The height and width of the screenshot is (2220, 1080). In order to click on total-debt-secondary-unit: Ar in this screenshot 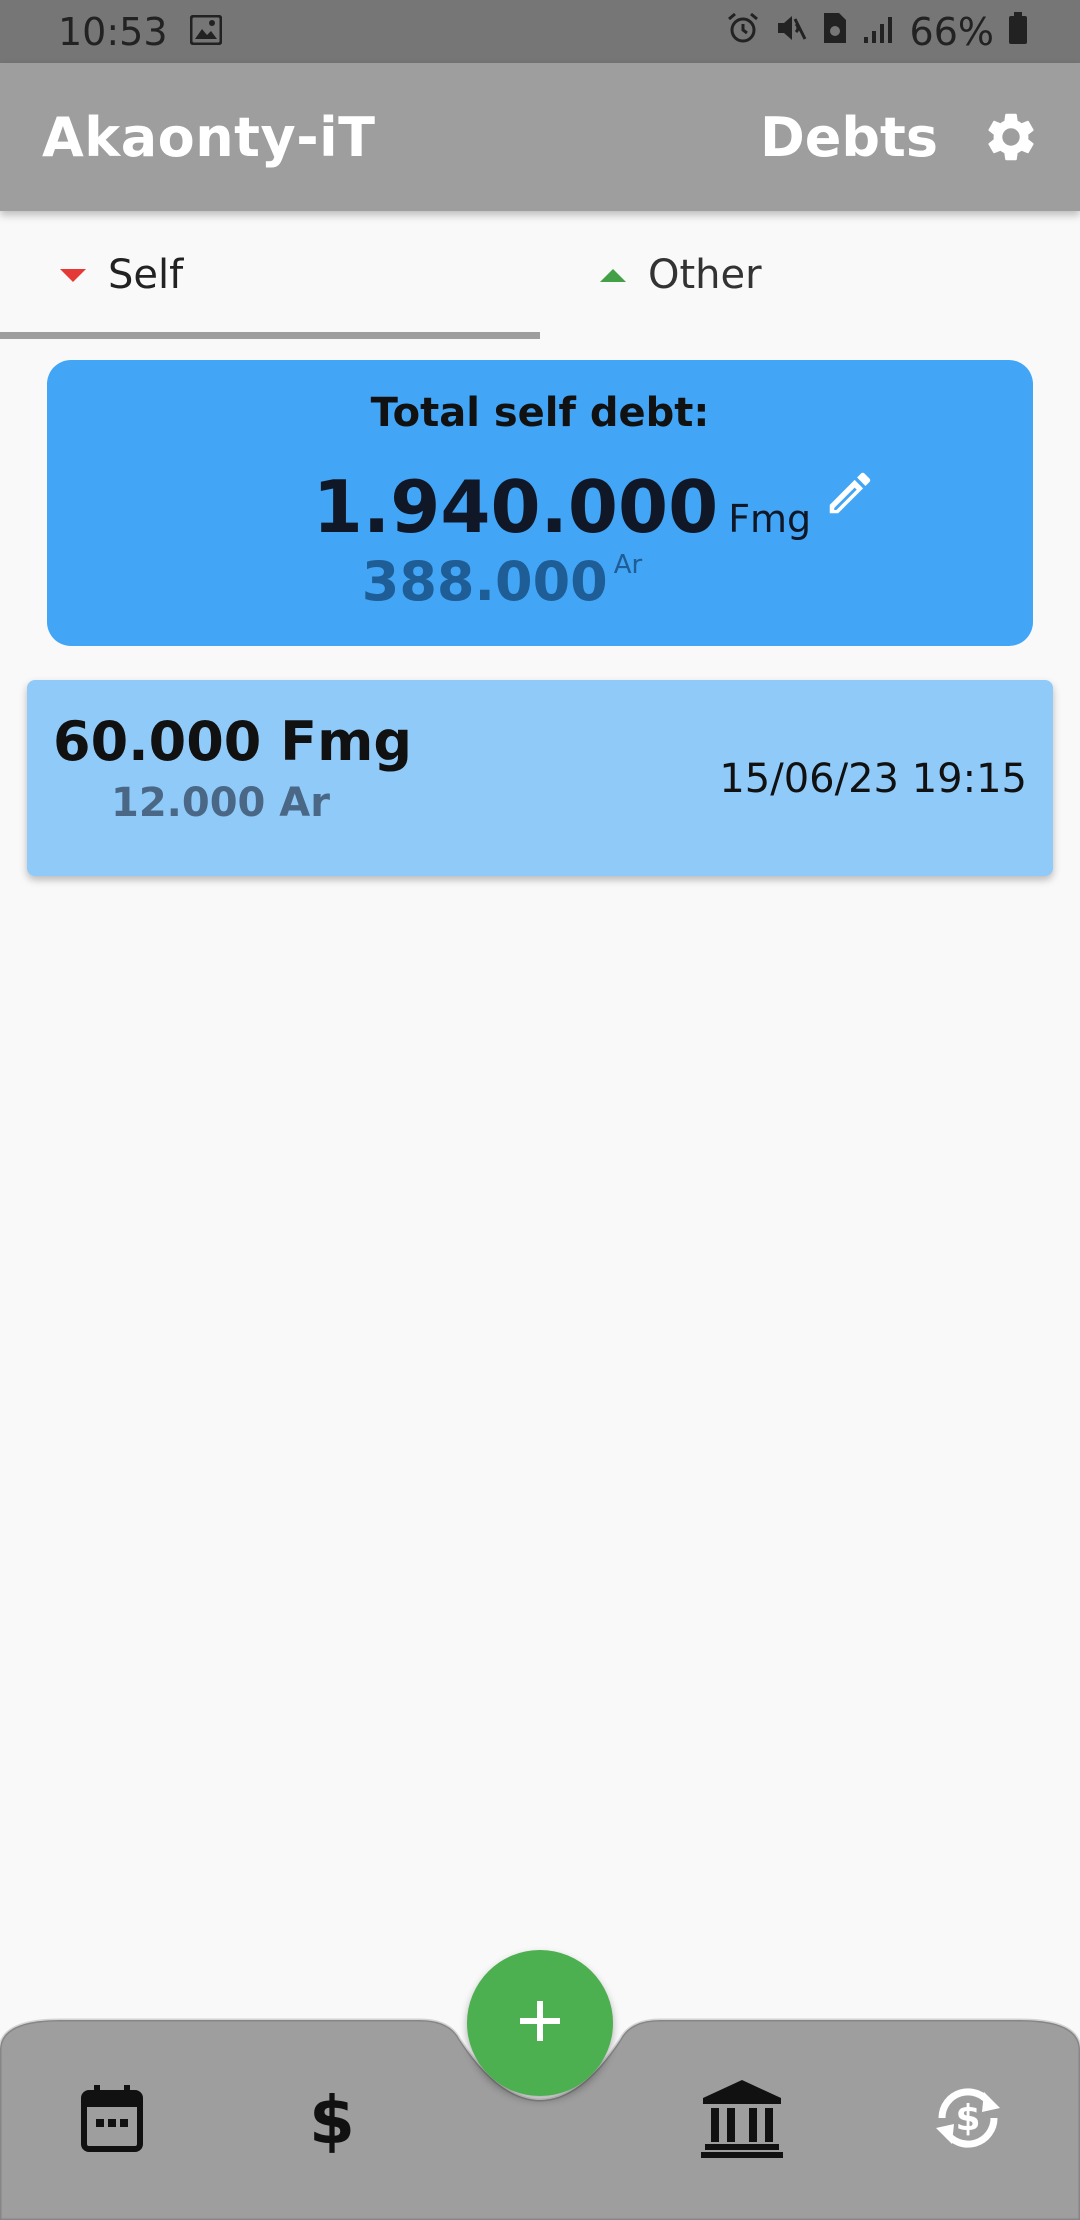, I will do `click(628, 565)`.